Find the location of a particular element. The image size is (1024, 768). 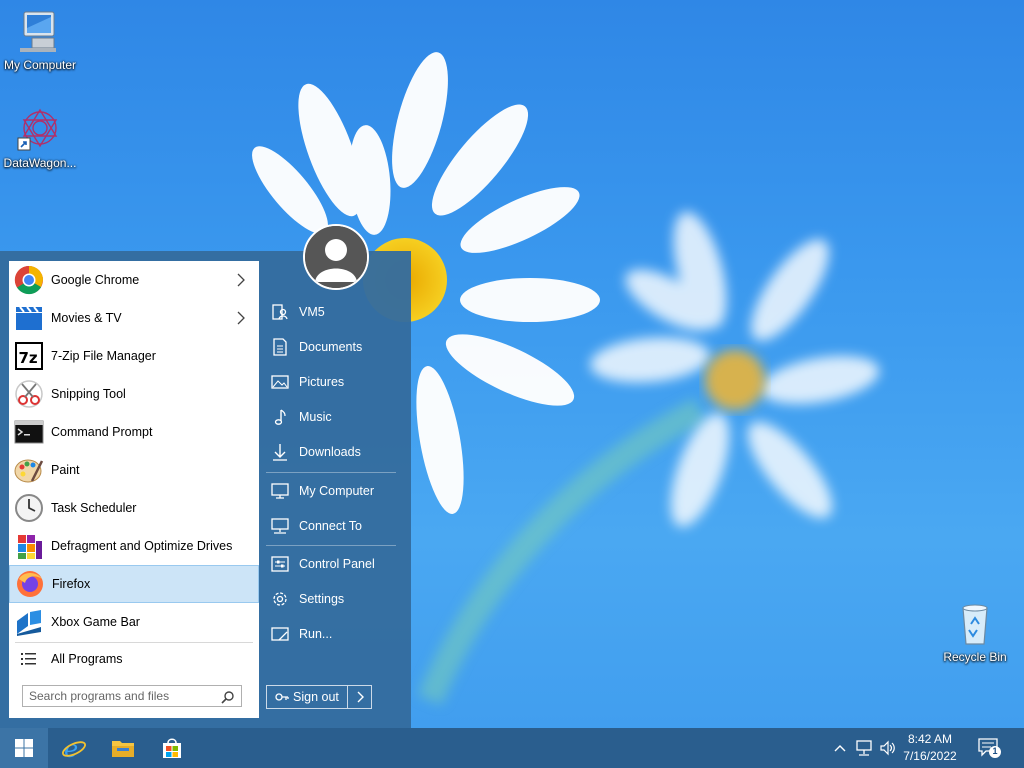

program-paint: Paint is located at coordinates (134, 470).